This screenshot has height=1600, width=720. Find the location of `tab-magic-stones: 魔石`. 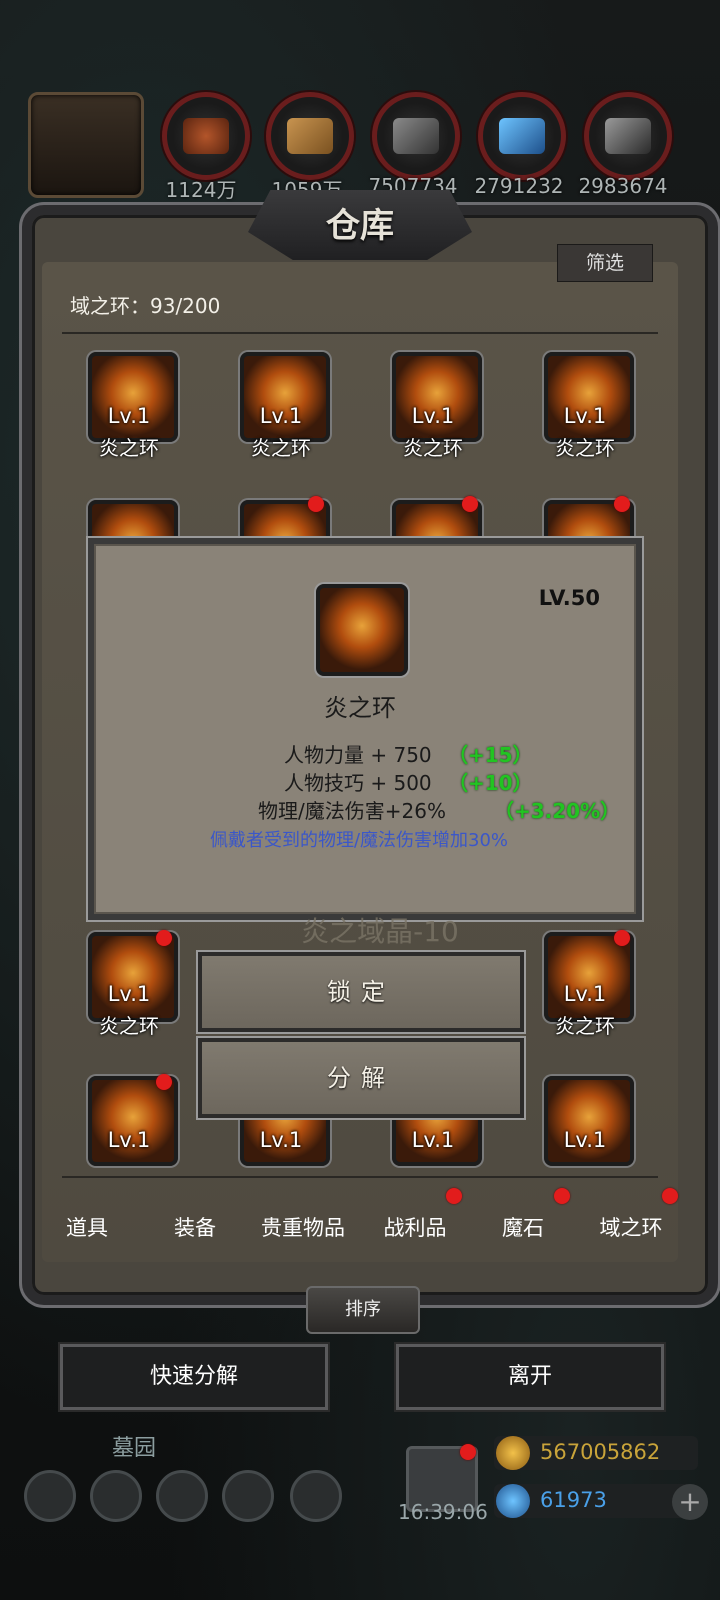

tab-magic-stones: 魔石 is located at coordinates (523, 1227).